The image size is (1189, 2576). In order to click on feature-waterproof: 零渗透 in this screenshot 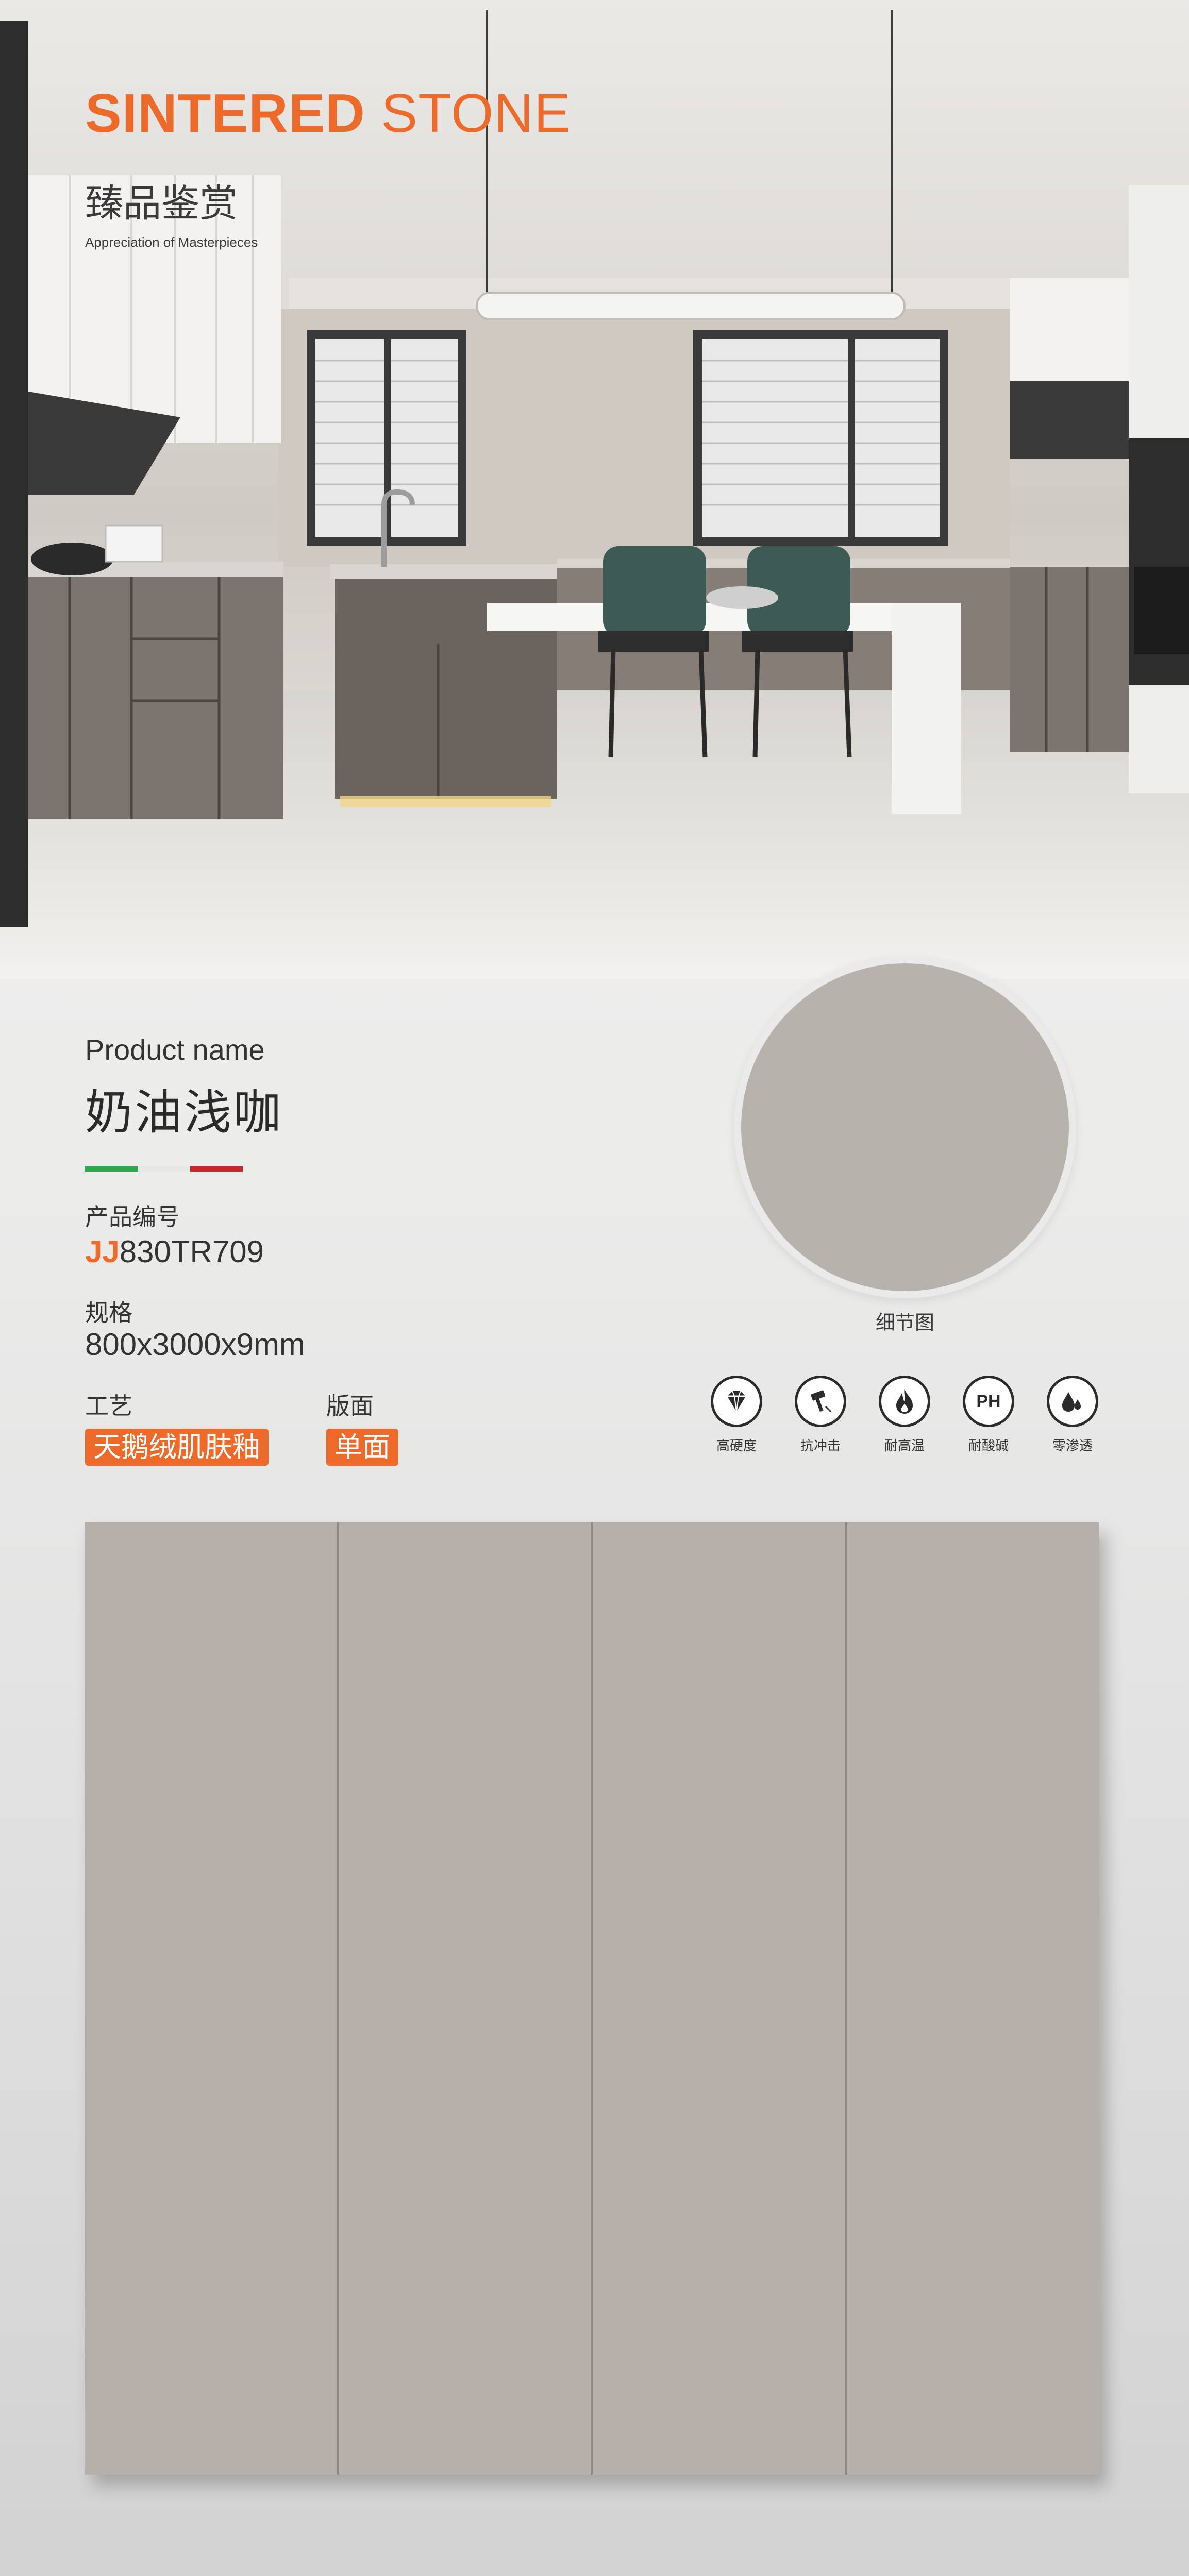, I will do `click(1072, 1415)`.